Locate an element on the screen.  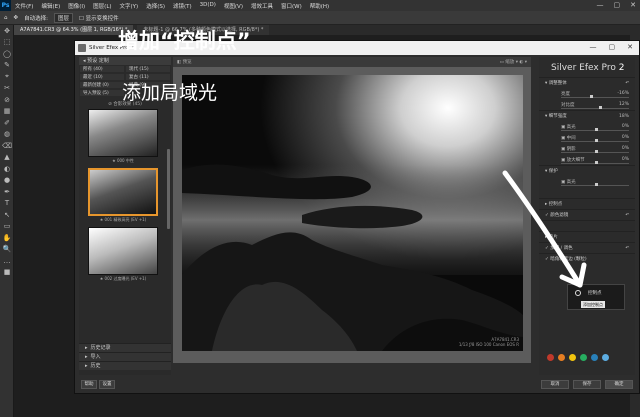
tool-icon: ● is located at coordinates (7, 181).